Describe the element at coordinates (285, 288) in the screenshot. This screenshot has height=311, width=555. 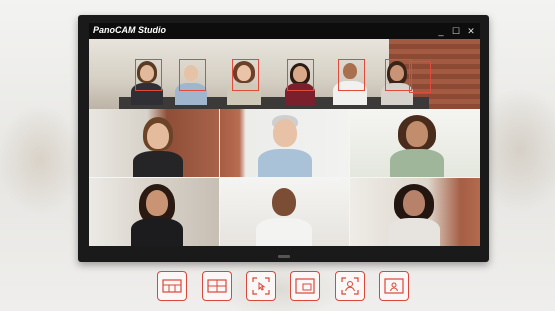
I see `layout-mode-bar` at that location.